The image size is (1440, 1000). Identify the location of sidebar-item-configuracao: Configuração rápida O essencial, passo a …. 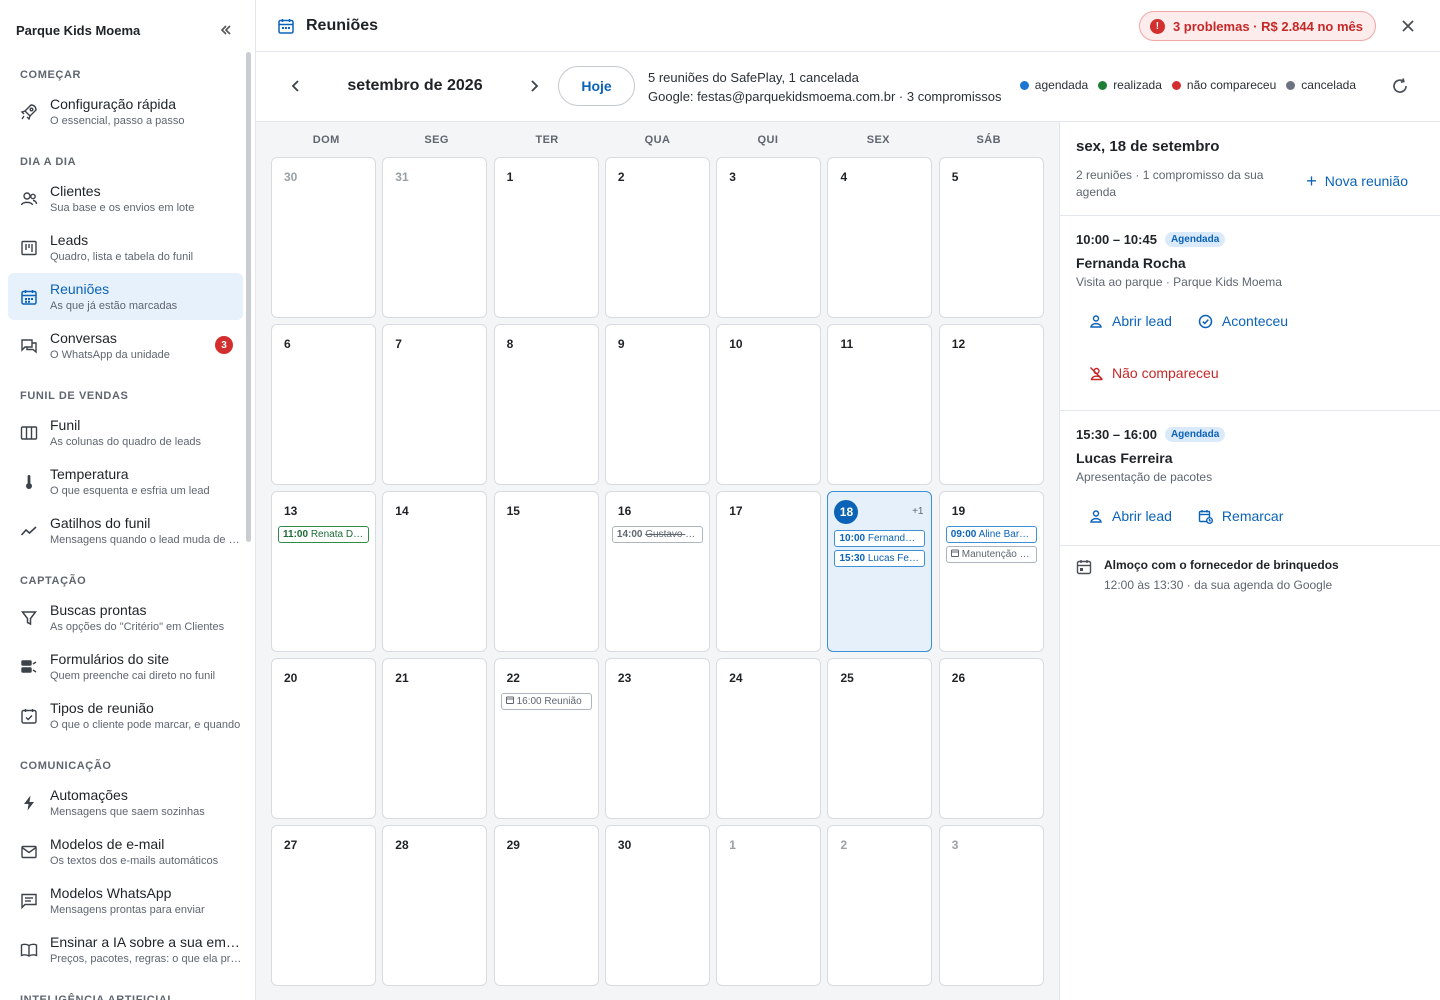
(125, 111).